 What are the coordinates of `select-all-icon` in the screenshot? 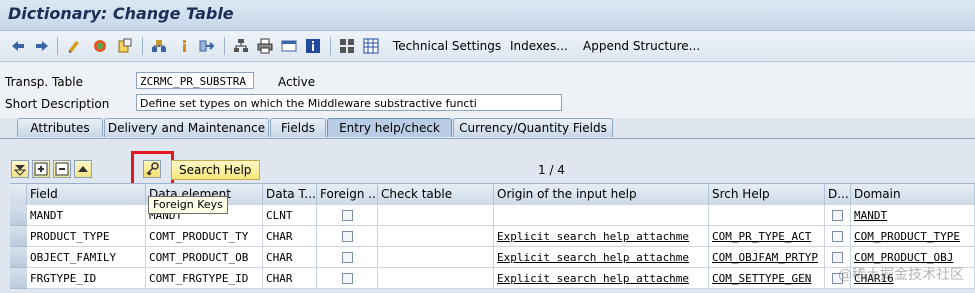 It's located at (20, 170).